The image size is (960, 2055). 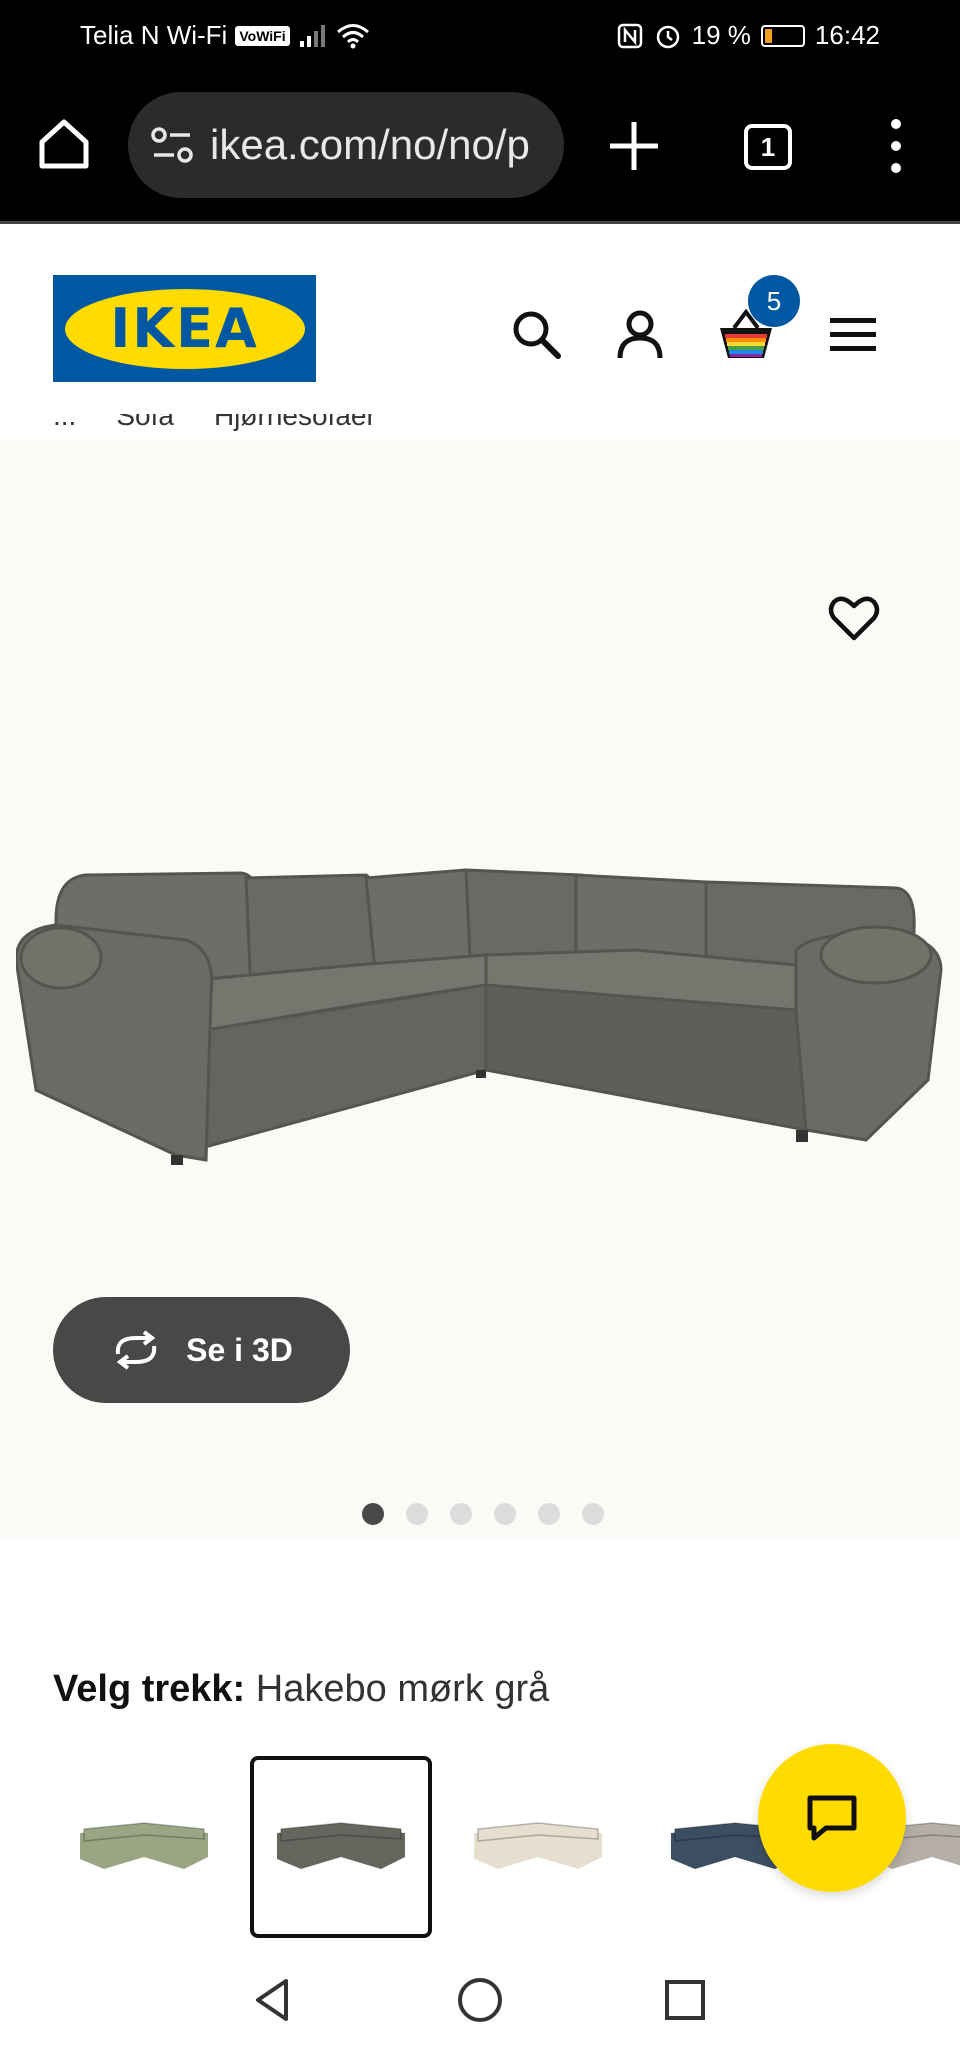 I want to click on ikea-logo: IKEA, so click(x=184, y=328).